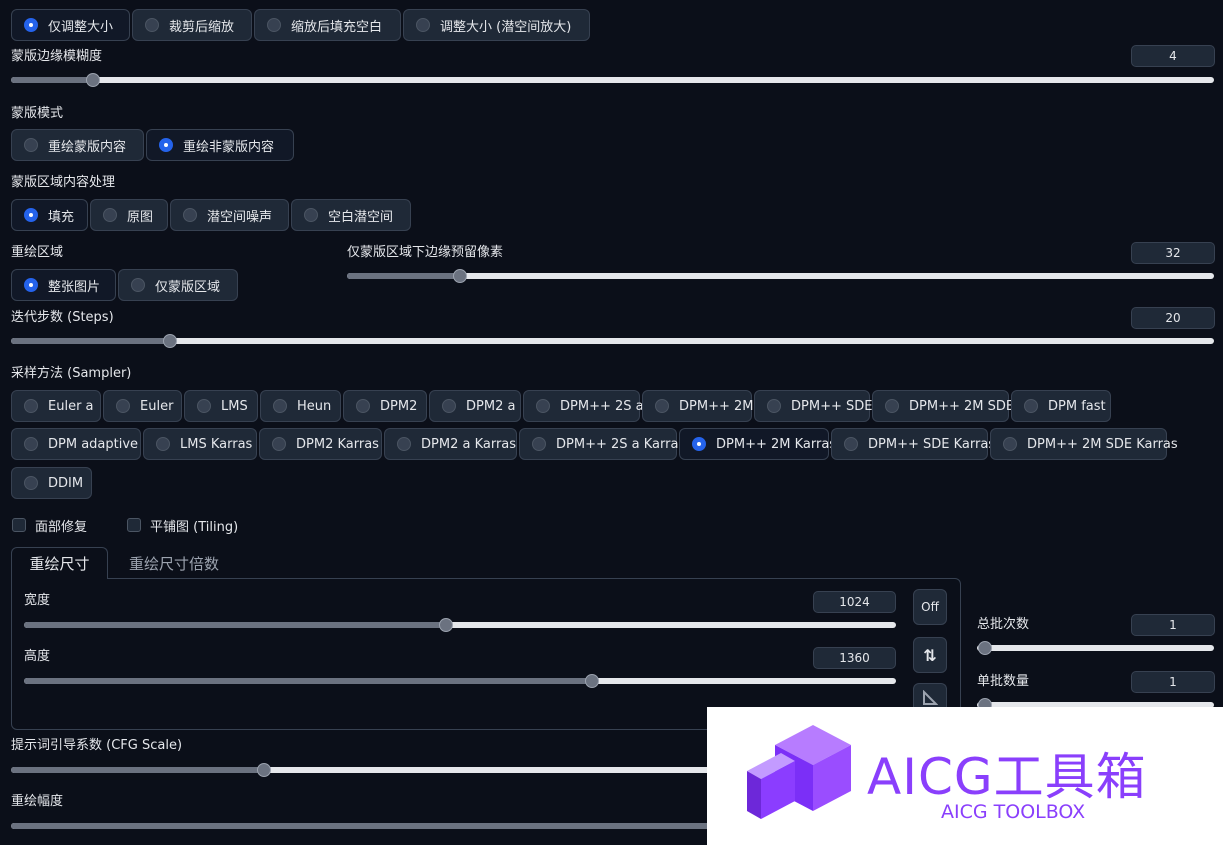 The image size is (1223, 845). I want to click on radio-resize-only: 仅调整大小, so click(70, 25).